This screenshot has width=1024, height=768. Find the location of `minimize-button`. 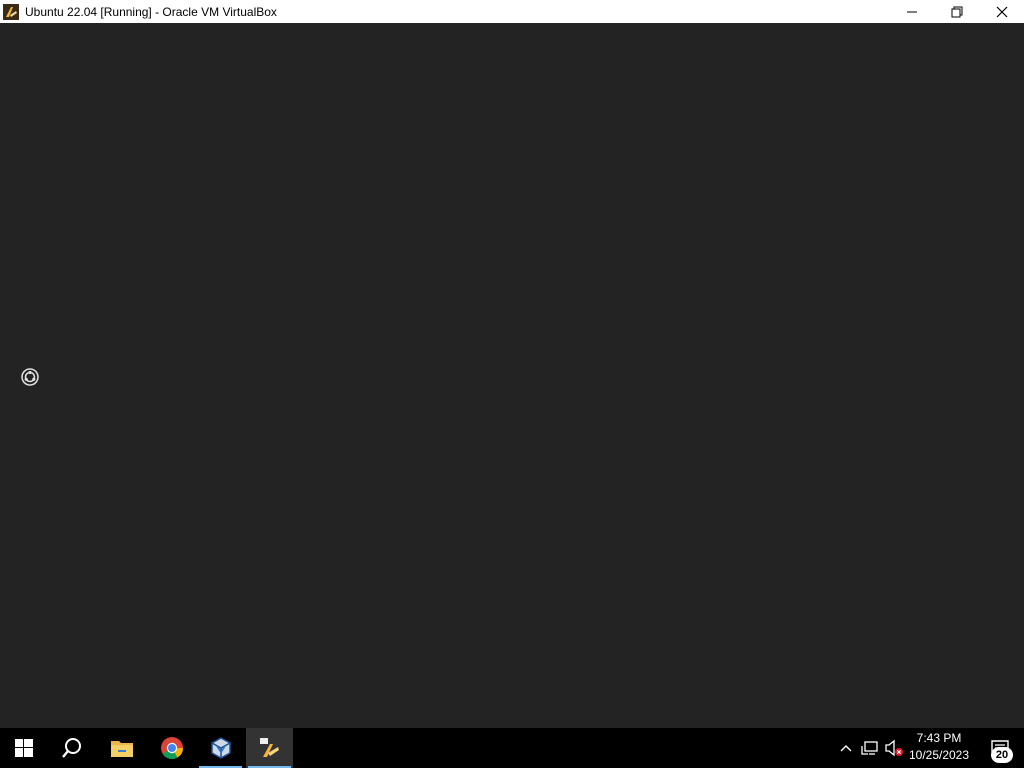

minimize-button is located at coordinates (911, 11).